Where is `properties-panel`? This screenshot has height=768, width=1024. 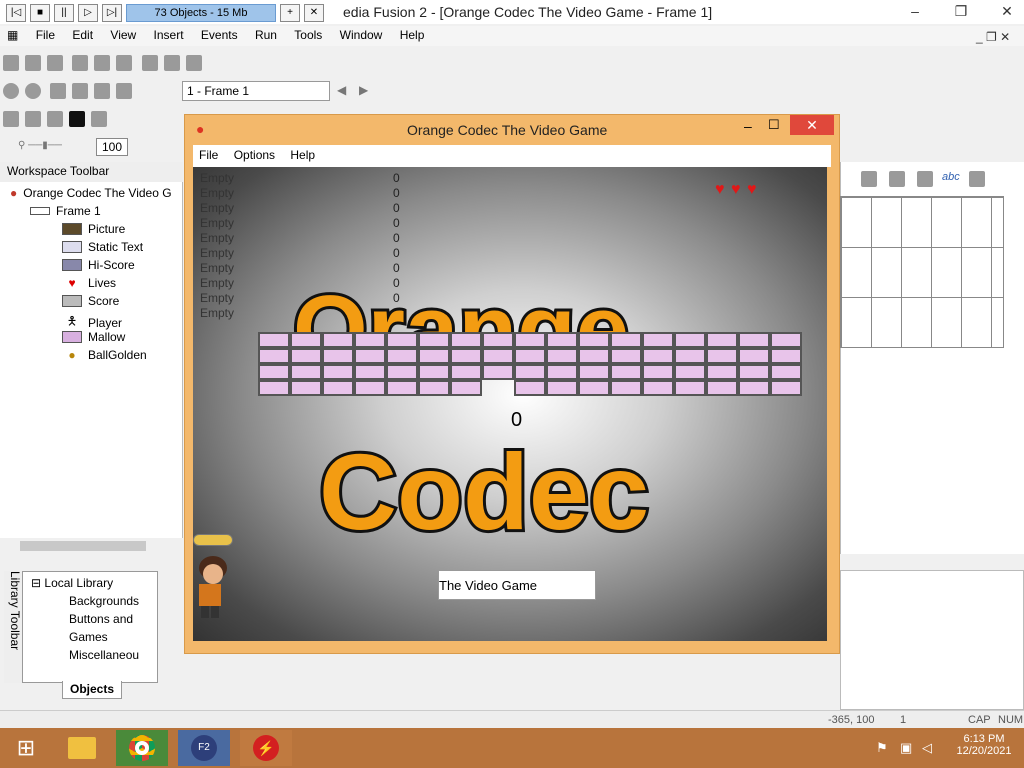 properties-panel is located at coordinates (932, 640).